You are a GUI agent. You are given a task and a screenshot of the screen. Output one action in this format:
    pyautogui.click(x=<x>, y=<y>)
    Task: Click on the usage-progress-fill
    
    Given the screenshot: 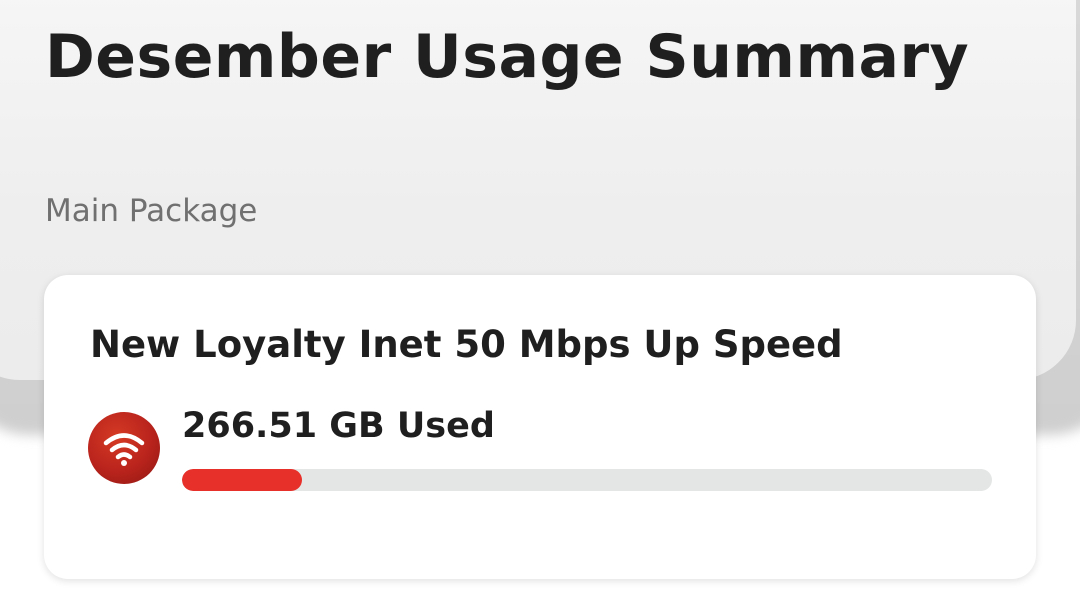 What is the action you would take?
    pyautogui.click(x=242, y=480)
    